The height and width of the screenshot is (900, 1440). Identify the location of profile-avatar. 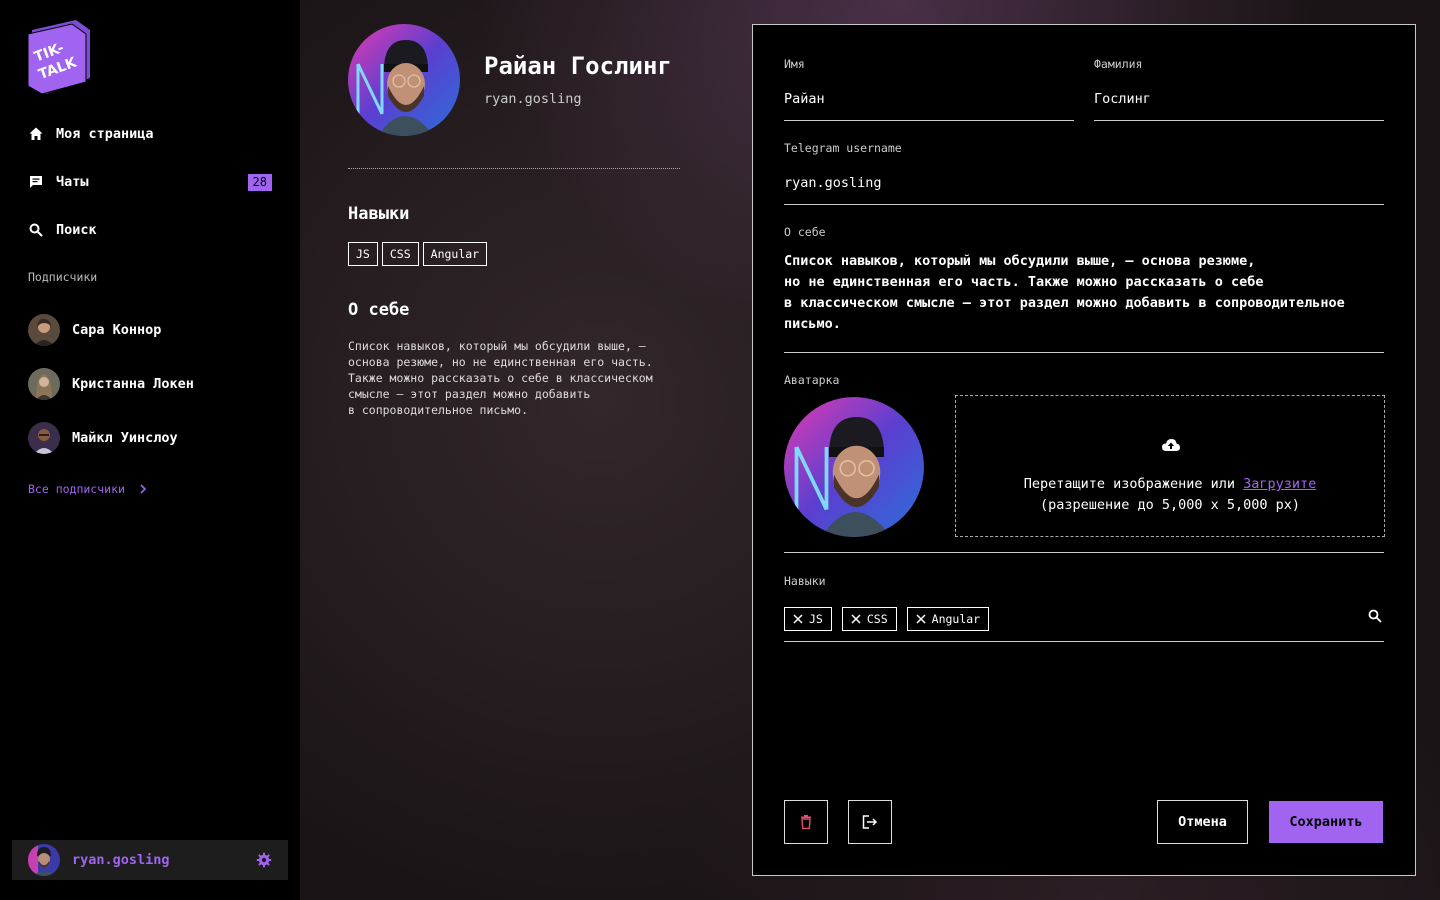
(404, 80).